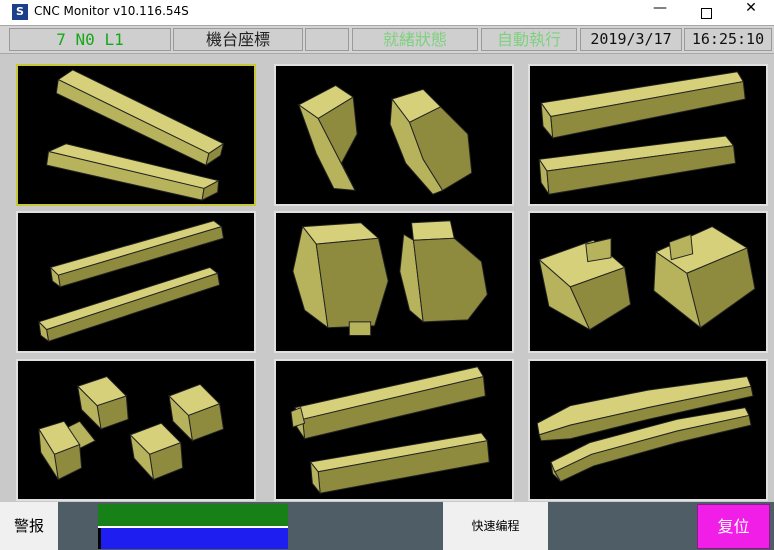  What do you see at coordinates (20, 12) in the screenshot?
I see `app-logo-icon: S` at bounding box center [20, 12].